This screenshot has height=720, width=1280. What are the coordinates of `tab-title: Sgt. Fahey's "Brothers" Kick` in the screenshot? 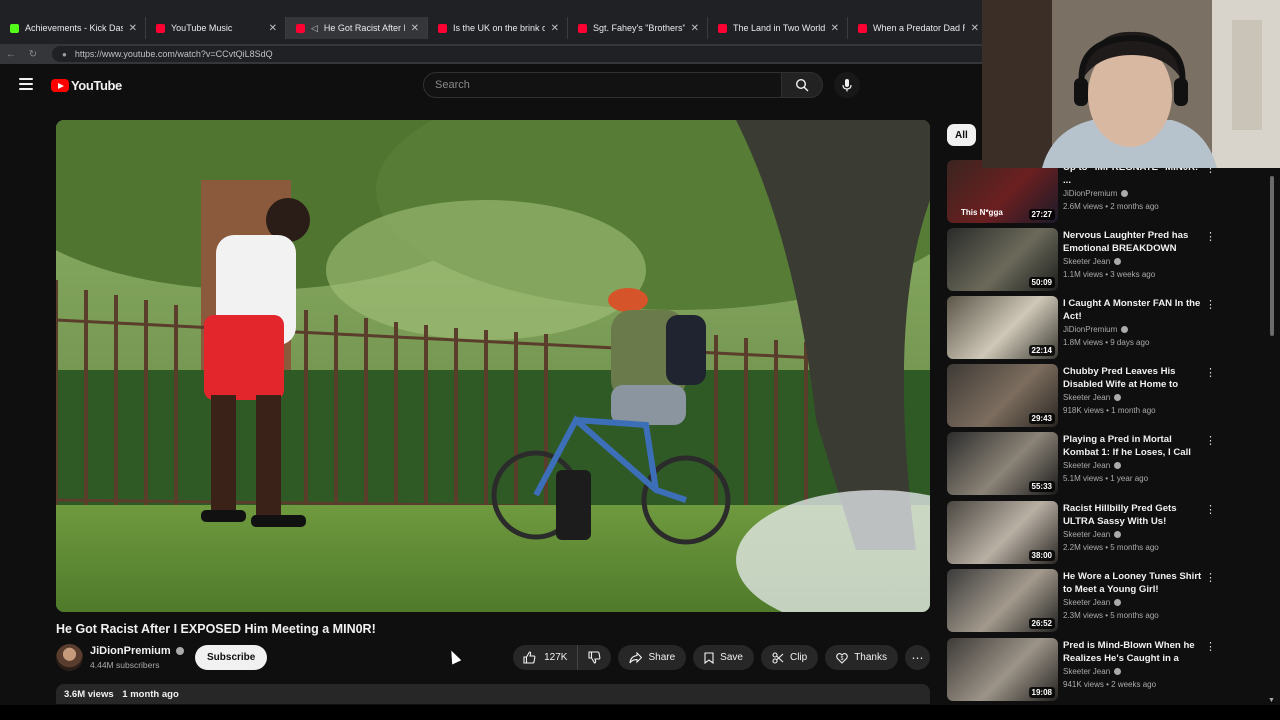 It's located at (639, 28).